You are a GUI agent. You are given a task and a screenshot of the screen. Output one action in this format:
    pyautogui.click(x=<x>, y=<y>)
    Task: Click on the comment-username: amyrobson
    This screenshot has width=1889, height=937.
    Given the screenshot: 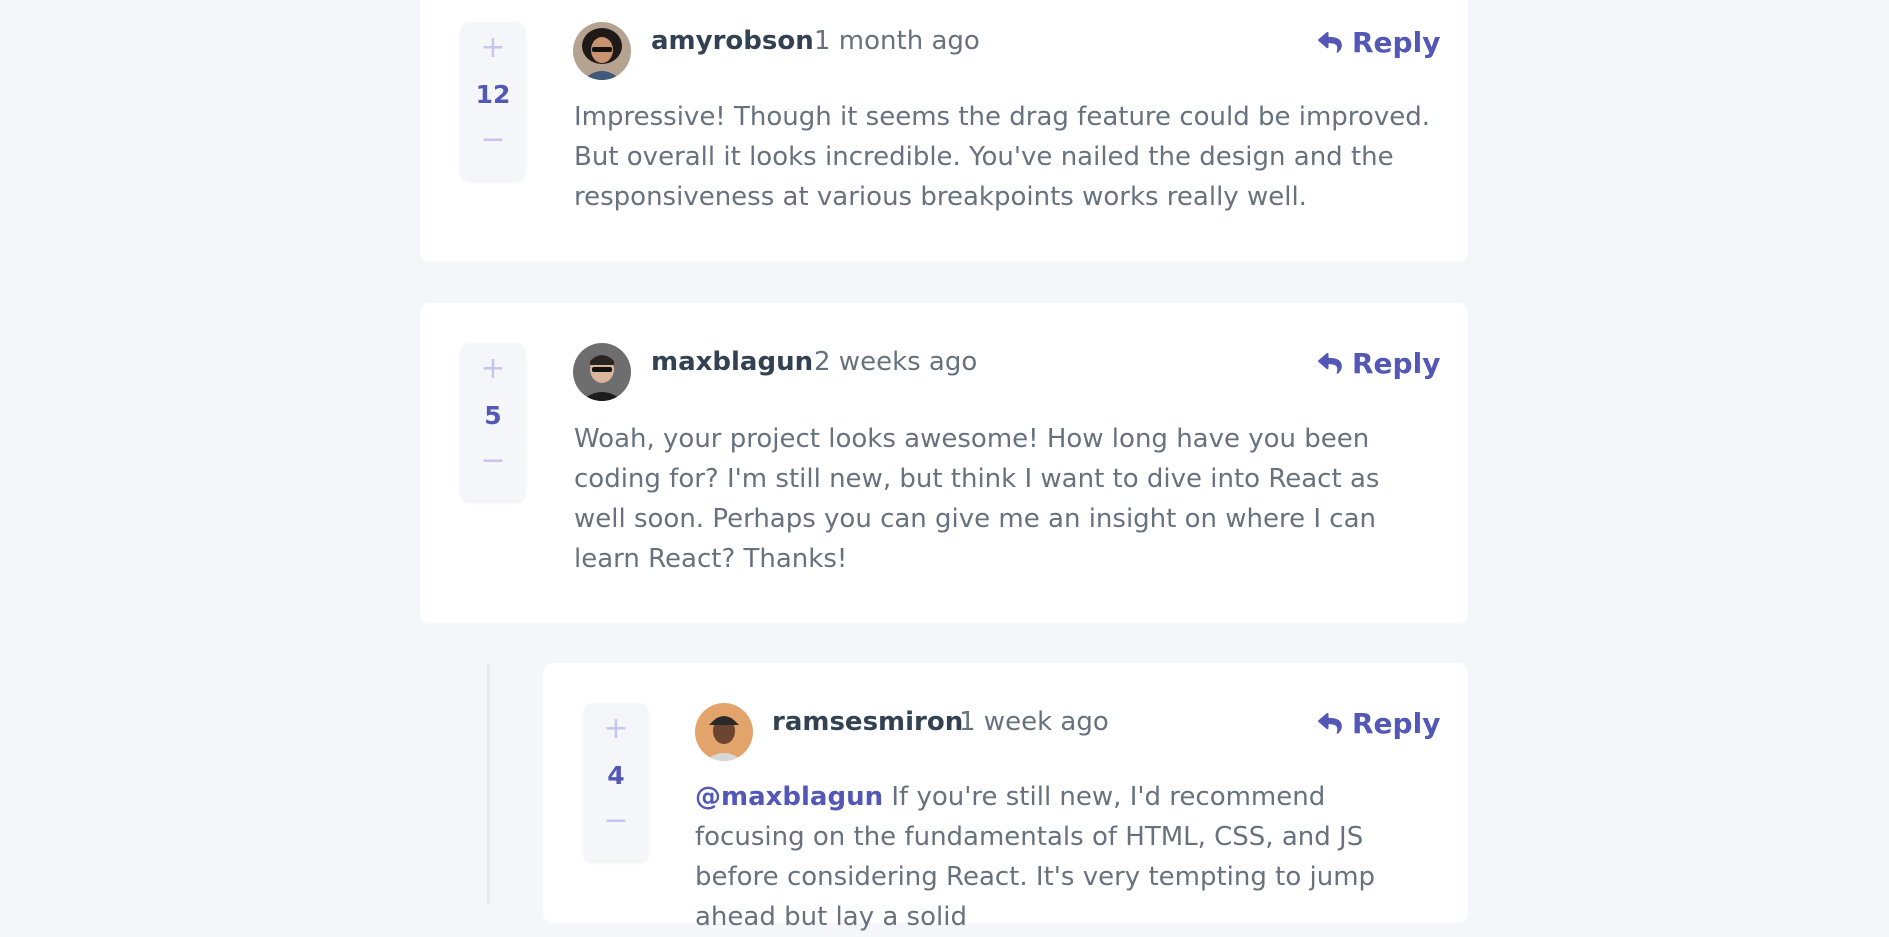 What is the action you would take?
    pyautogui.click(x=732, y=41)
    